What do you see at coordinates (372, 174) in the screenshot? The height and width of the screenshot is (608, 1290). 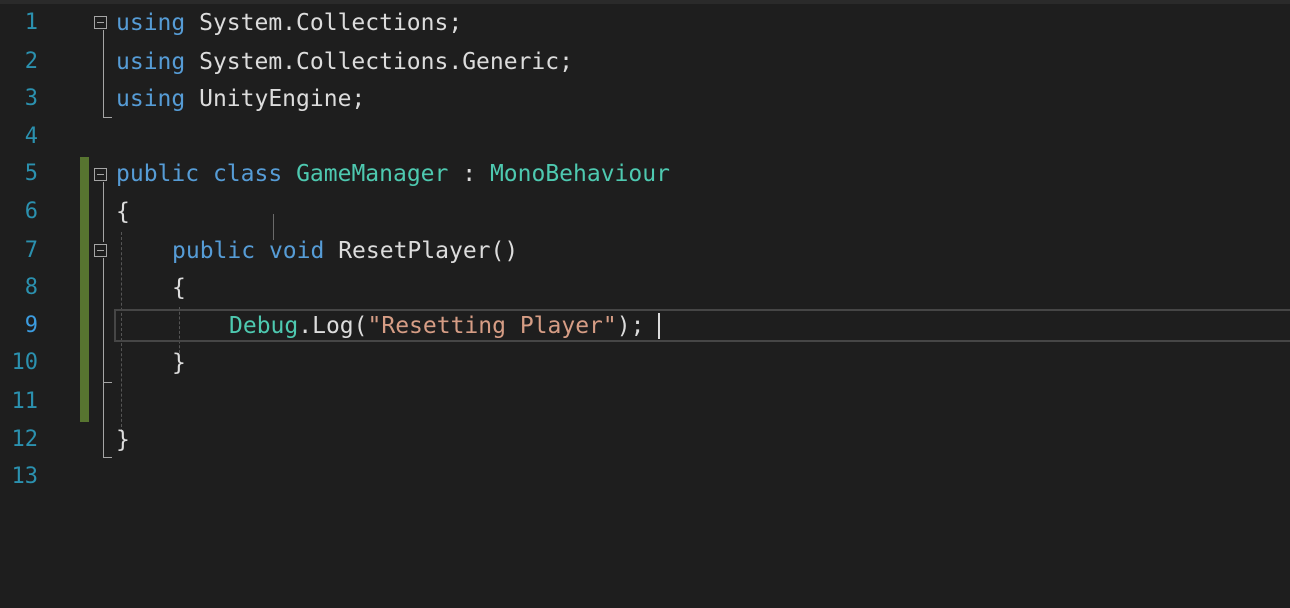 I see `class-name: GameManager` at bounding box center [372, 174].